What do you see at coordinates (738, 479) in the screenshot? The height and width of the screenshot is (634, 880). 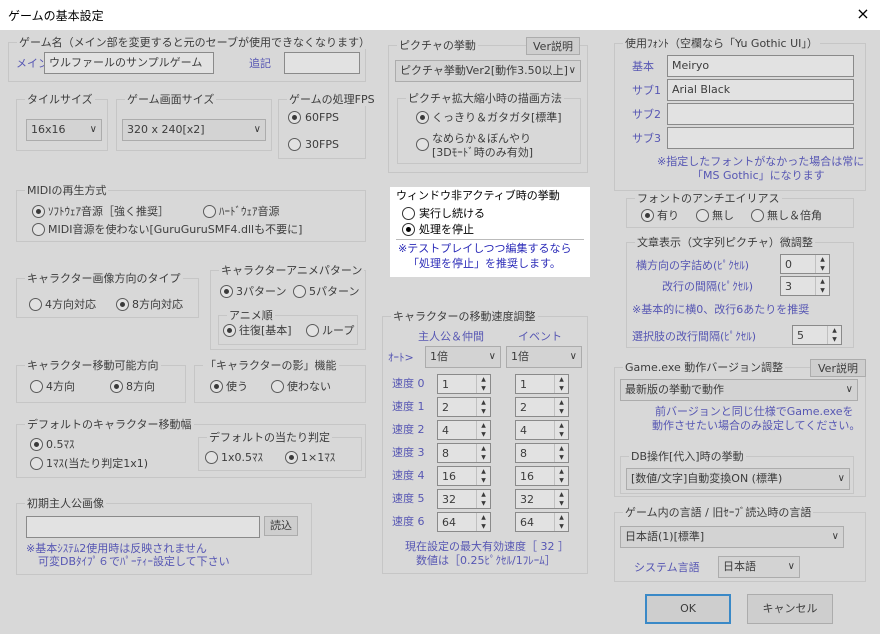 I see `db-op-select: [数値/文字]自動変換ON (標準) ∨` at bounding box center [738, 479].